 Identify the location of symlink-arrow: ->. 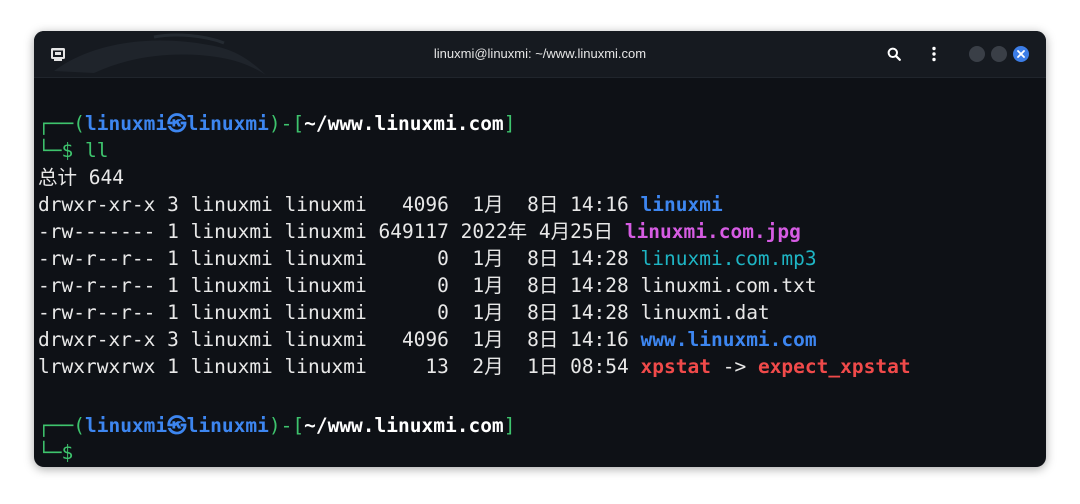
(734, 366).